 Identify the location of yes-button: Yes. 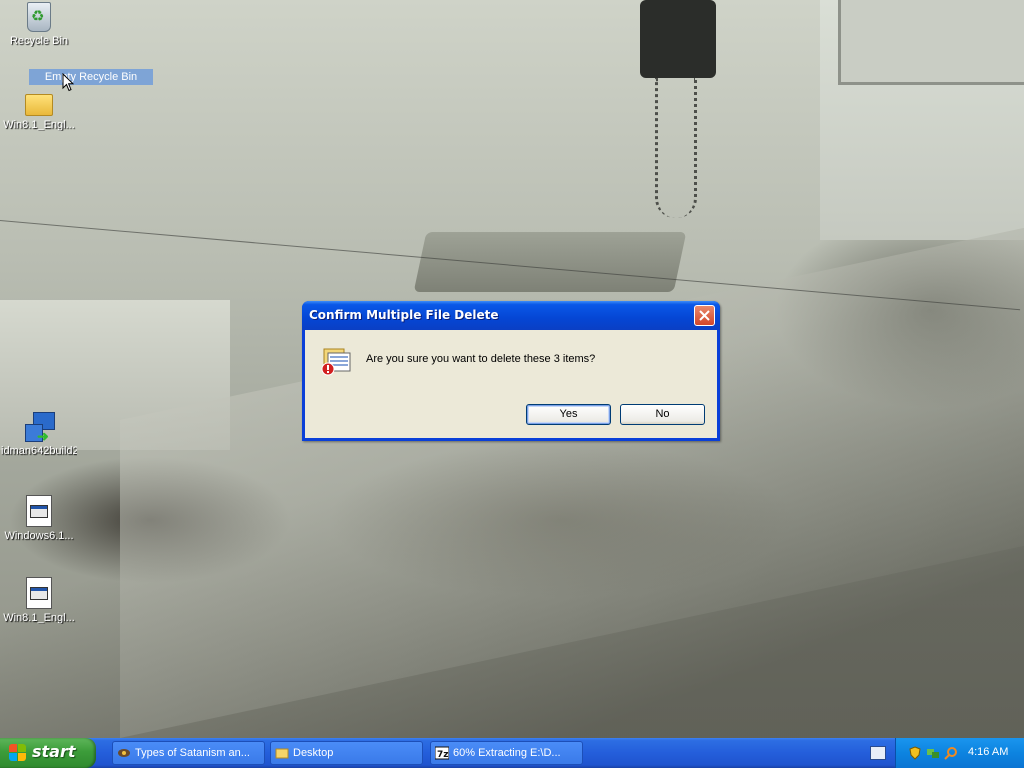
(568, 414).